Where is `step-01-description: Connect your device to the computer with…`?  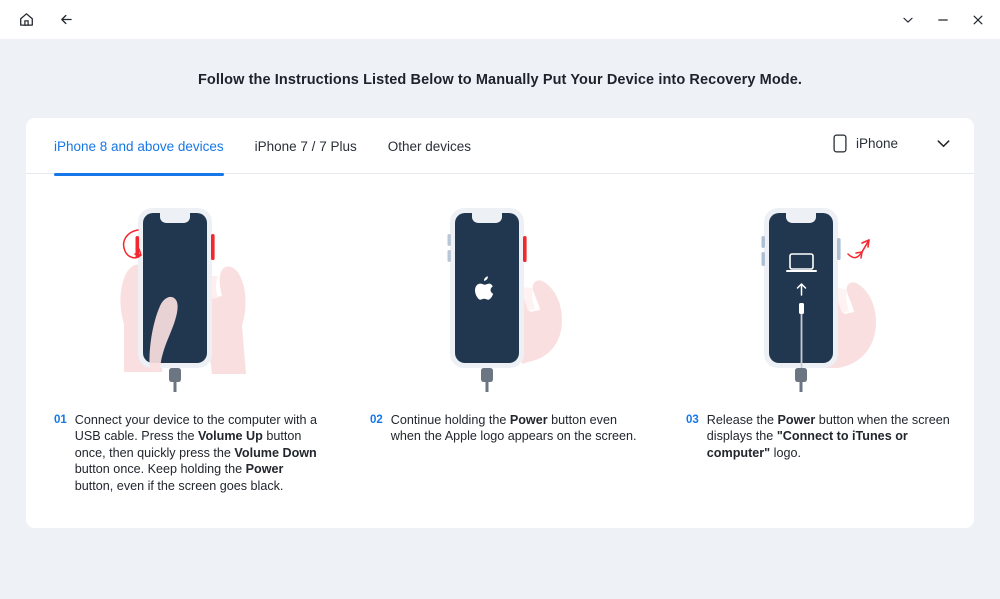 step-01-description: Connect your device to the computer with… is located at coordinates (196, 453).